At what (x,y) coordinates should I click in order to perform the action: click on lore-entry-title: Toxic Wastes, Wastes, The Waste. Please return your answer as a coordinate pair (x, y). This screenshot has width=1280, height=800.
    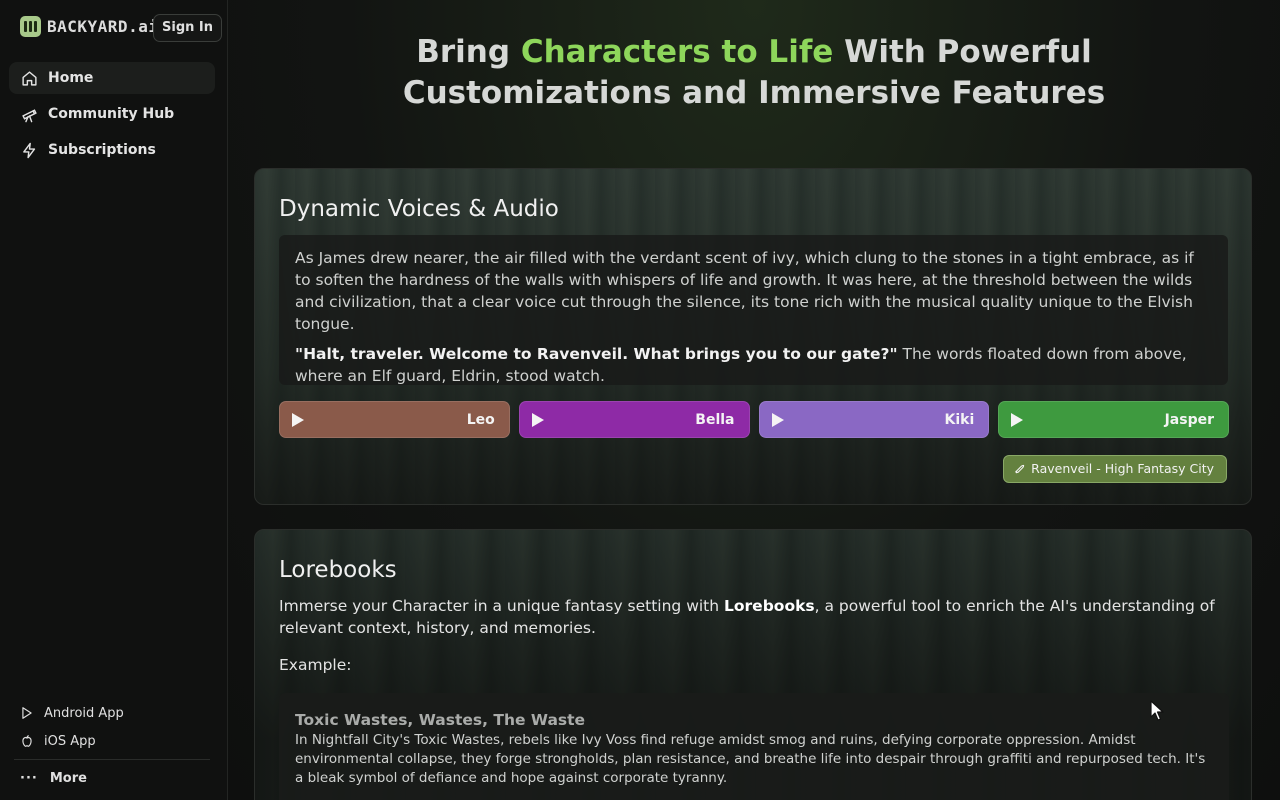
    Looking at the image, I should click on (440, 720).